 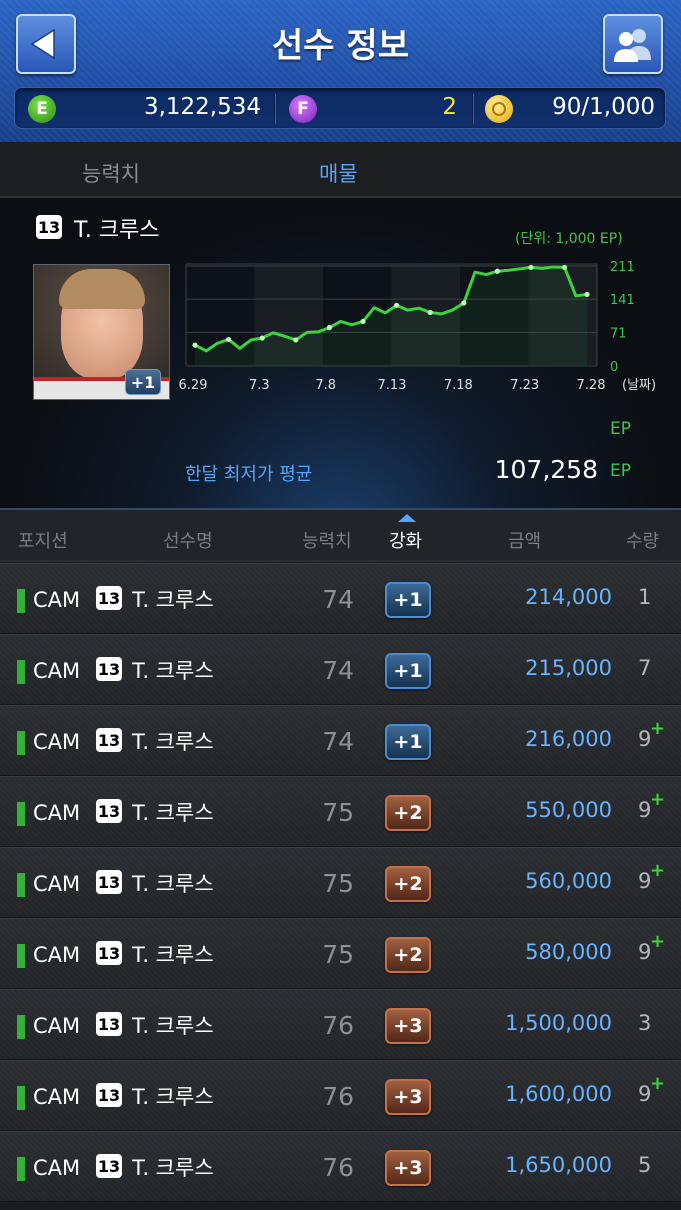 I want to click on f-currency-icon: F, so click(x=303, y=109).